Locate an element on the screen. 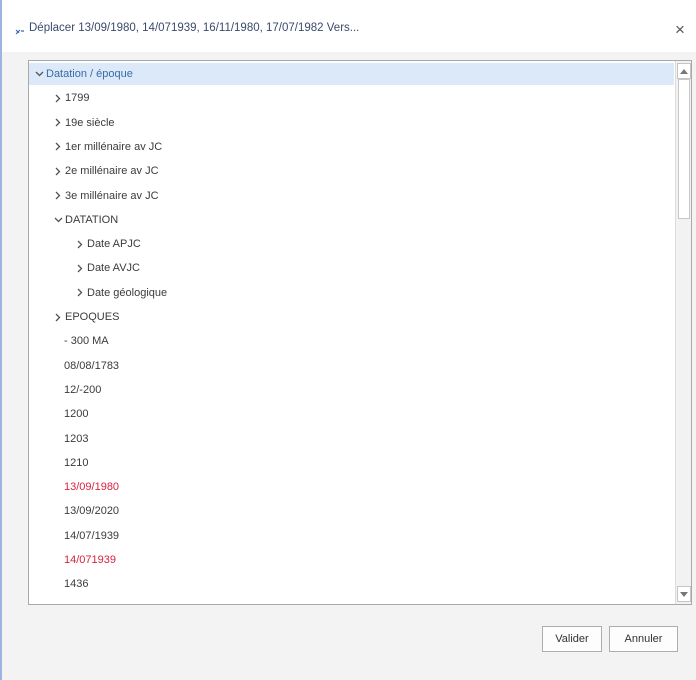 This screenshot has height=680, width=696. tree-item-label: Date AVJC is located at coordinates (113, 268).